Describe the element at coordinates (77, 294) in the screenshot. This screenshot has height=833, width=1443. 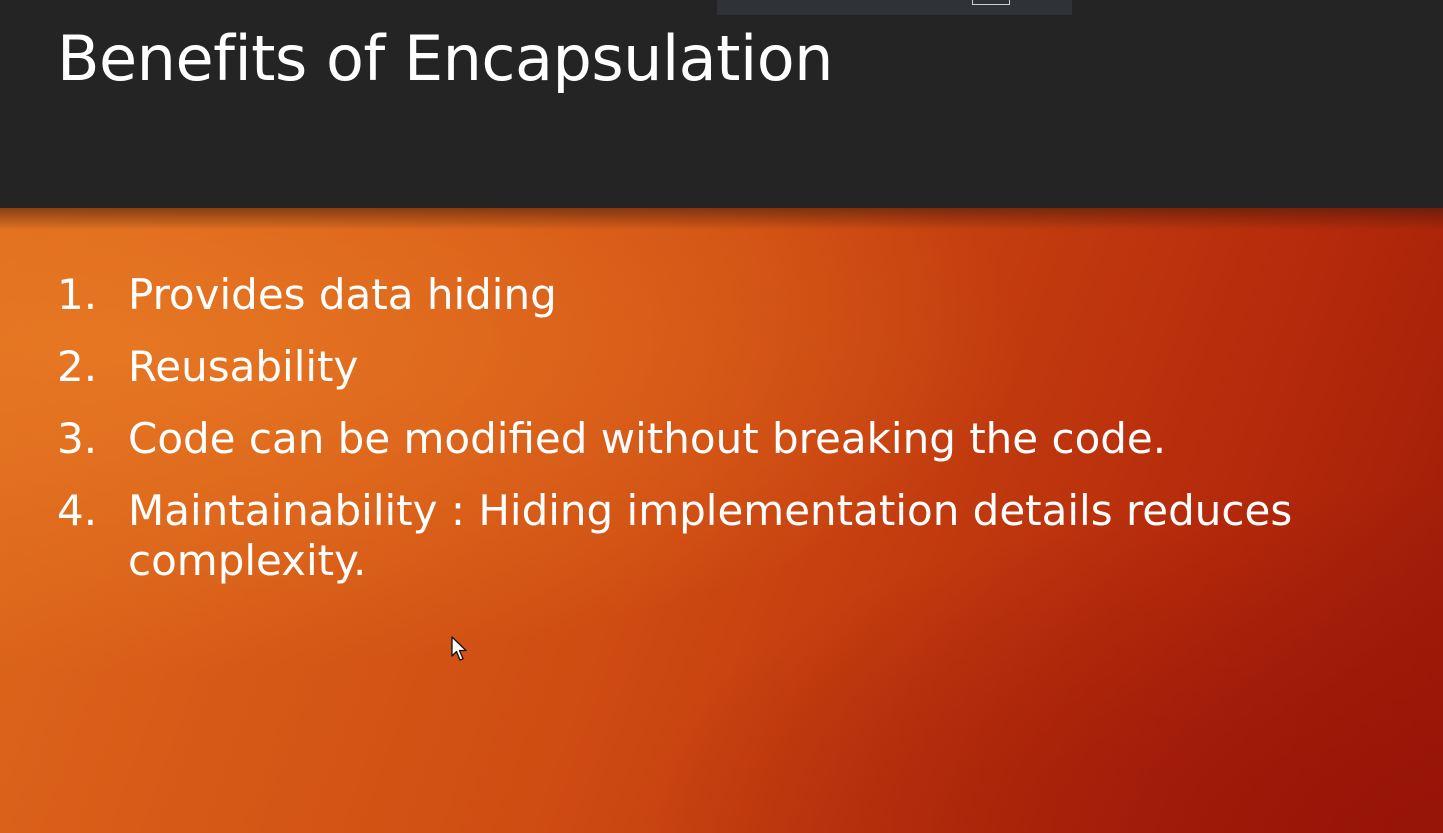
I see `list-item-number: 1.` at that location.